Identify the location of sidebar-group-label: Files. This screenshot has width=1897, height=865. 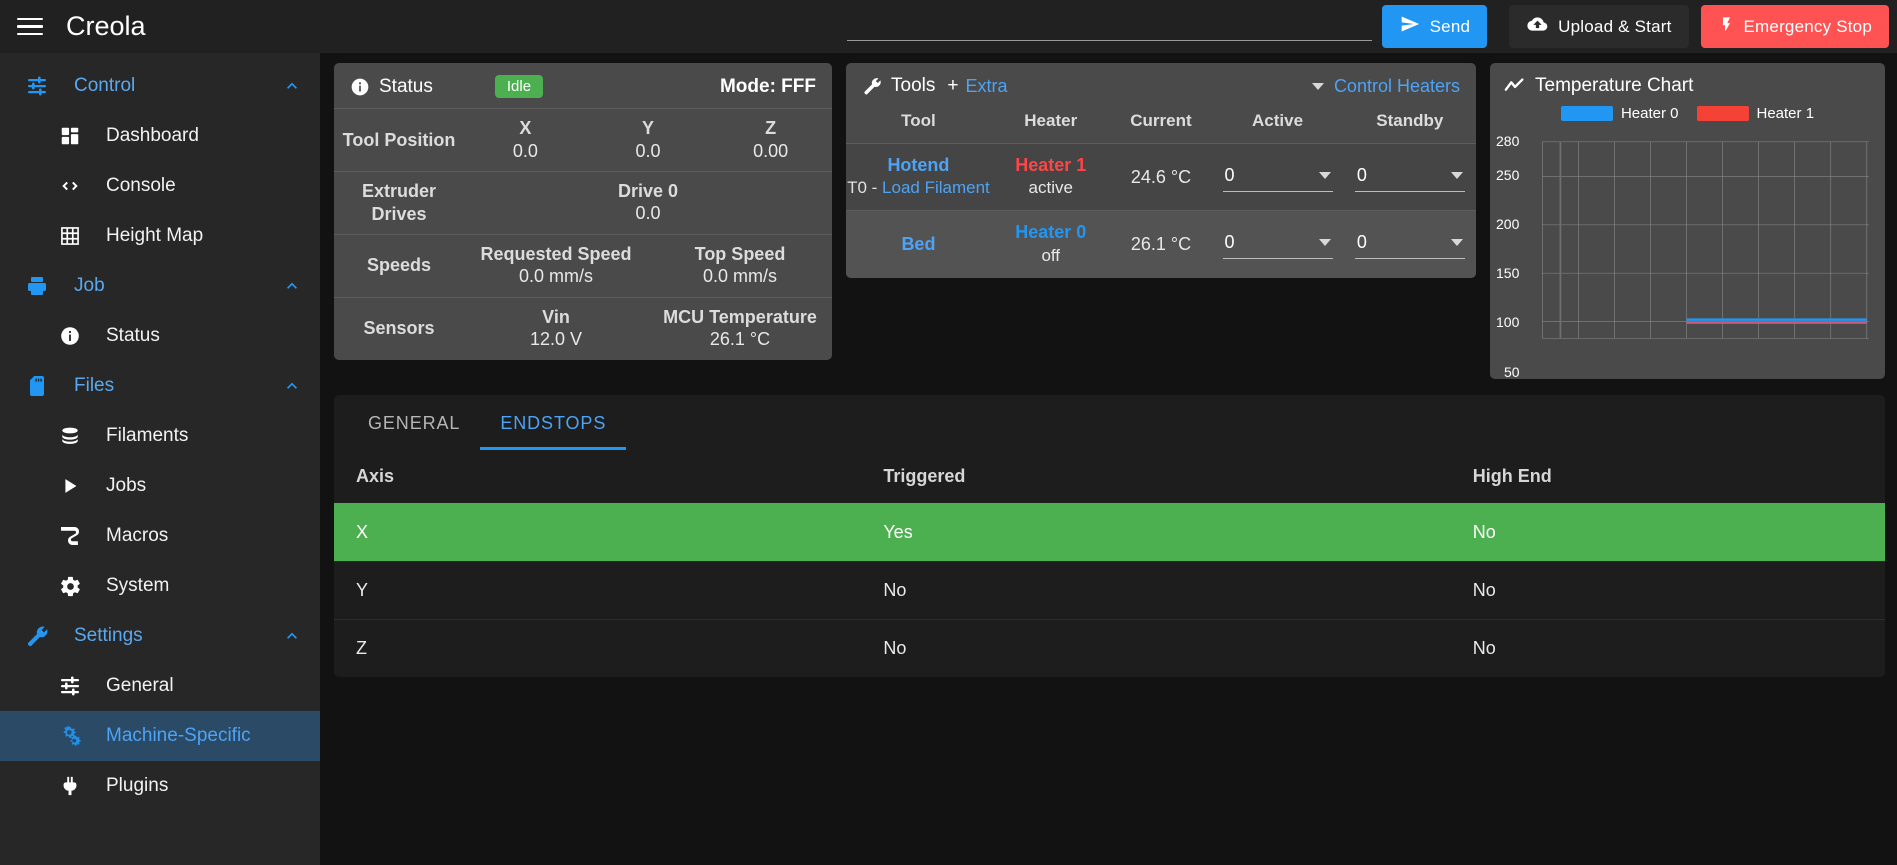
(94, 385).